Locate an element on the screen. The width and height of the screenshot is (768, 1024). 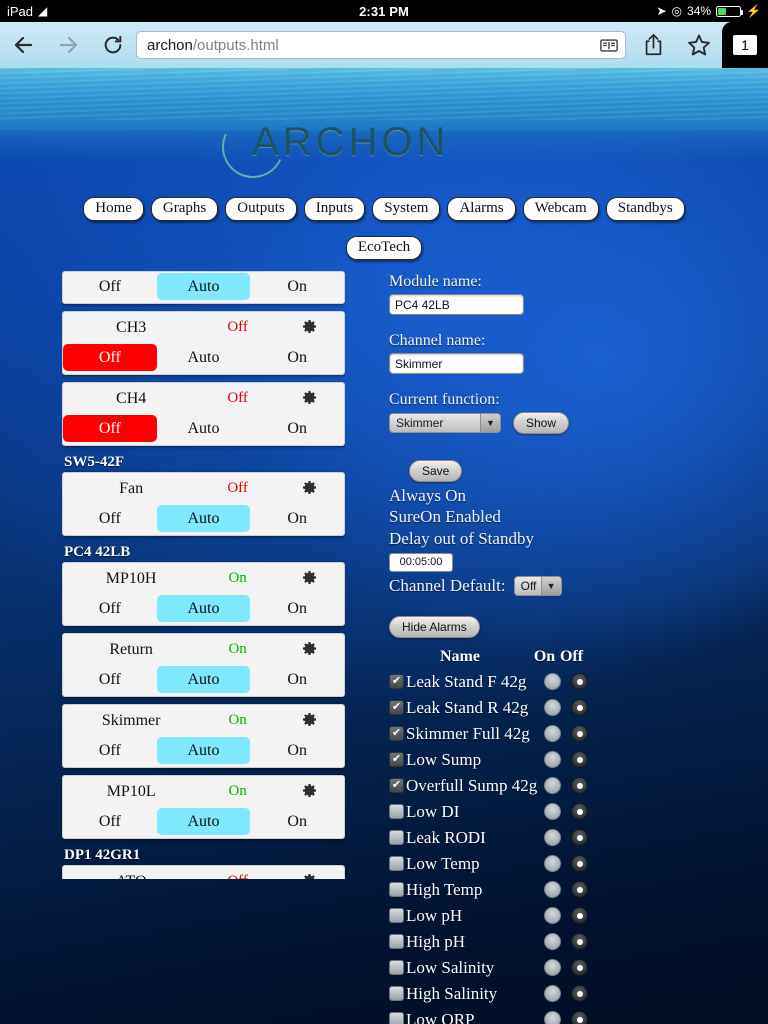
nav-tab-alarms: Alarms is located at coordinates (481, 209).